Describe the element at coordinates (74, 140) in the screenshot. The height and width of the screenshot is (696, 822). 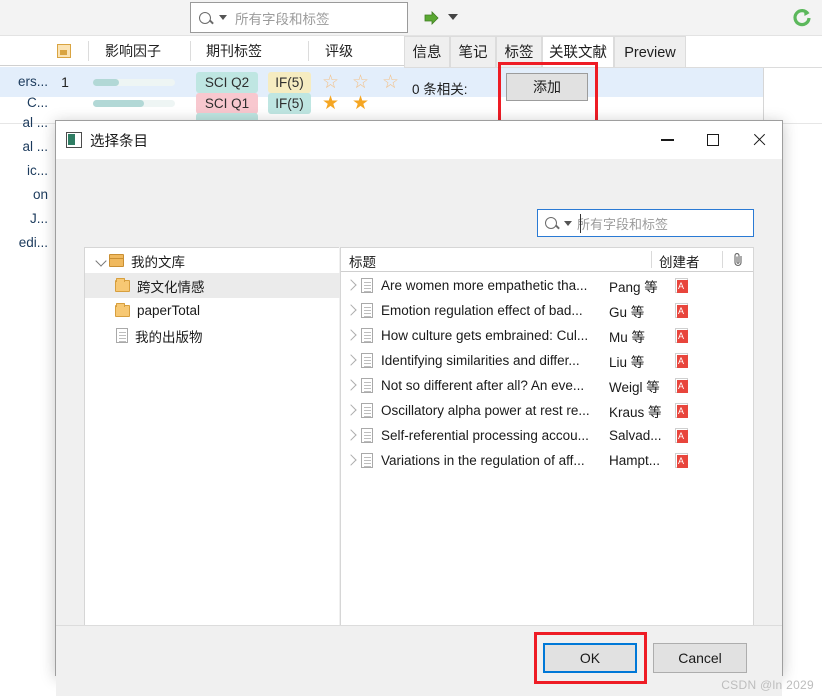
I see `application-icon` at that location.